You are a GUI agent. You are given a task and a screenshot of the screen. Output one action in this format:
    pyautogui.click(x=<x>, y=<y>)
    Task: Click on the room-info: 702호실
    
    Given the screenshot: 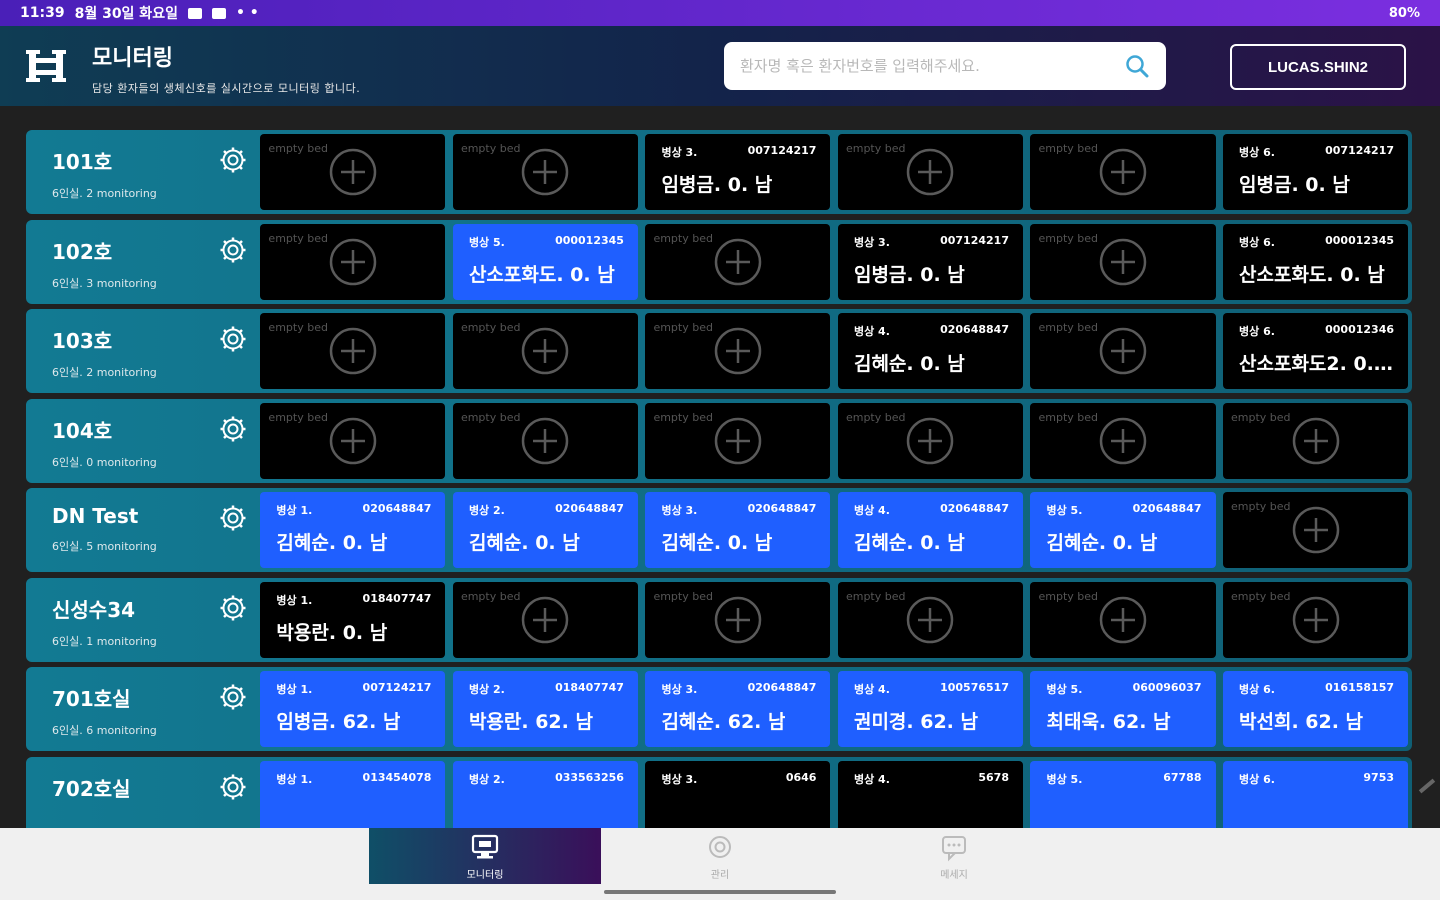 What is the action you would take?
    pyautogui.click(x=141, y=795)
    